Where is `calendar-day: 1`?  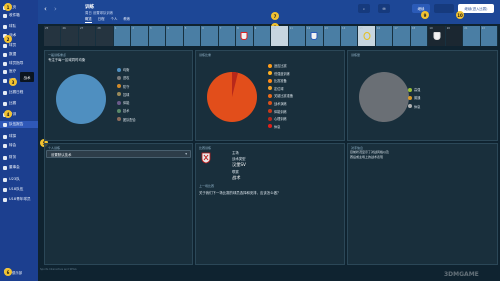
calendar-day: 1 is located at coordinates (122, 36).